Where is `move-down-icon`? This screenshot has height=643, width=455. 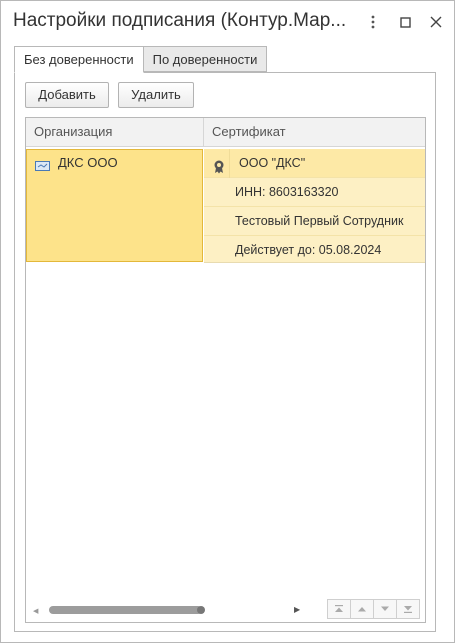 move-down-icon is located at coordinates (385, 609).